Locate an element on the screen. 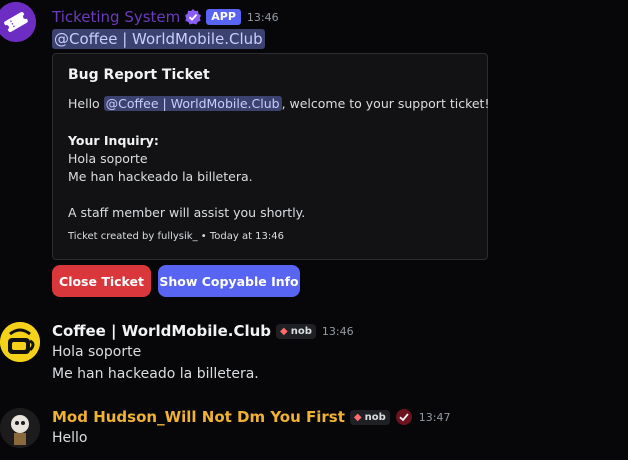 The image size is (628, 460). embed-mention: @Coffee | WorldMobile.Club is located at coordinates (192, 103).